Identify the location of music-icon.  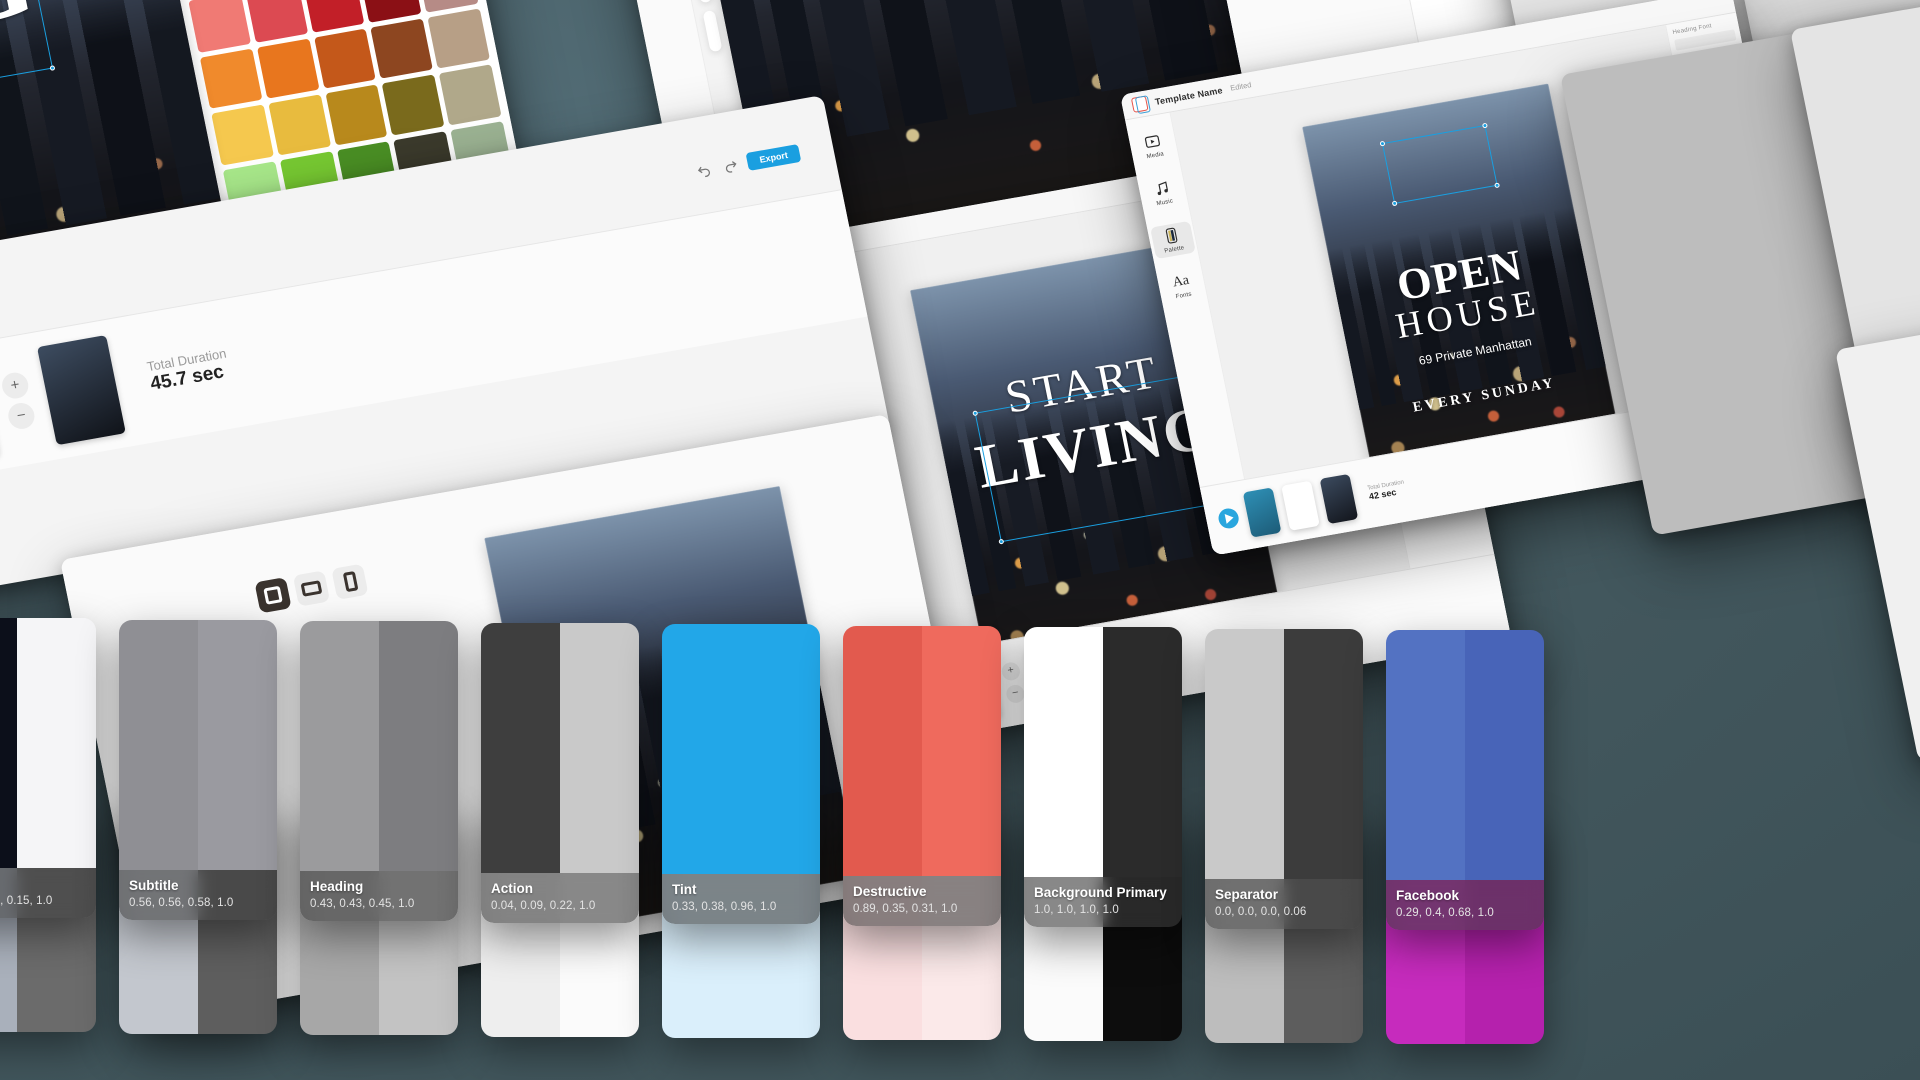
(1163, 188).